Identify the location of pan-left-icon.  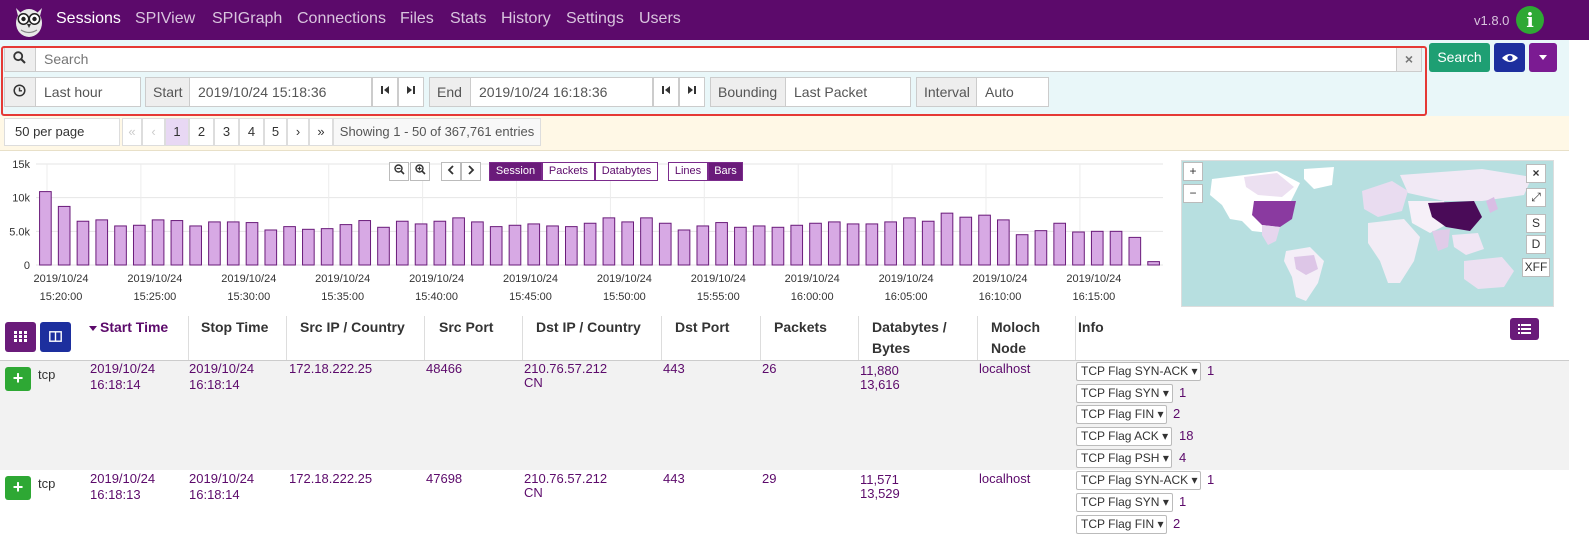
(451, 171).